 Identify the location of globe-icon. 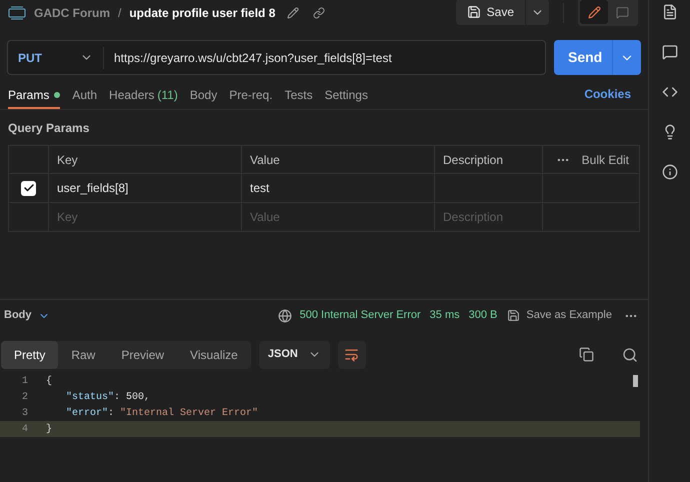
(285, 315).